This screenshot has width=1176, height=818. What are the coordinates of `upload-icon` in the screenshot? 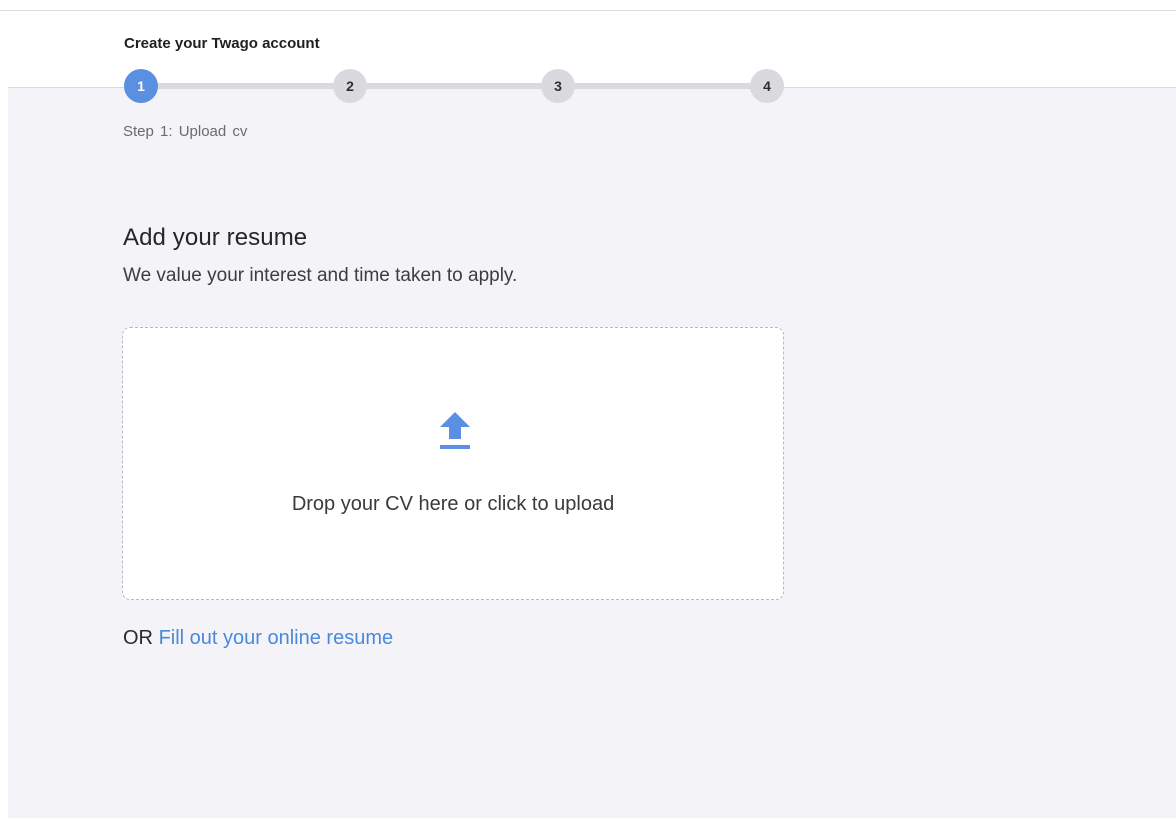 It's located at (455, 430).